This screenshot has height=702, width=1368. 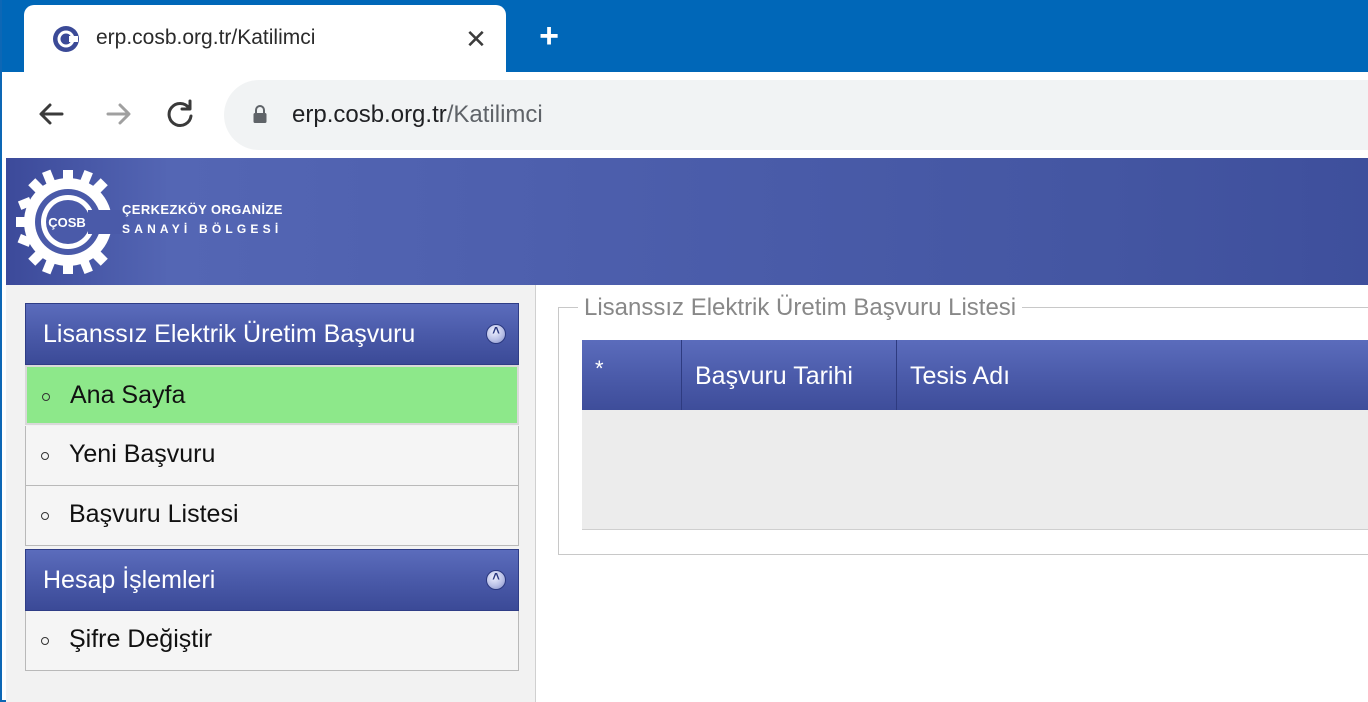 I want to click on reload-icon, so click(x=180, y=114).